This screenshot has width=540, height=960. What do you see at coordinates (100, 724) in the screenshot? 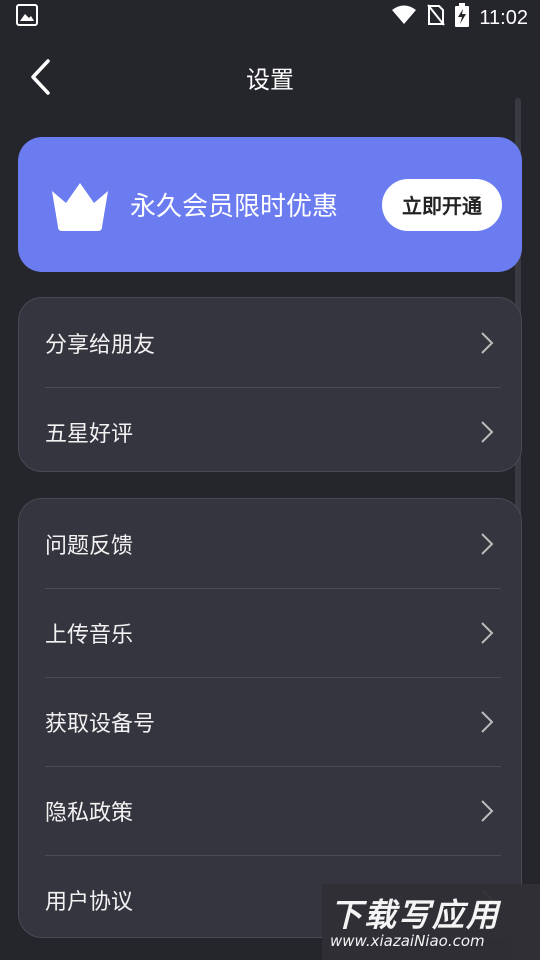
I see `list-item-label: 获取设备号` at bounding box center [100, 724].